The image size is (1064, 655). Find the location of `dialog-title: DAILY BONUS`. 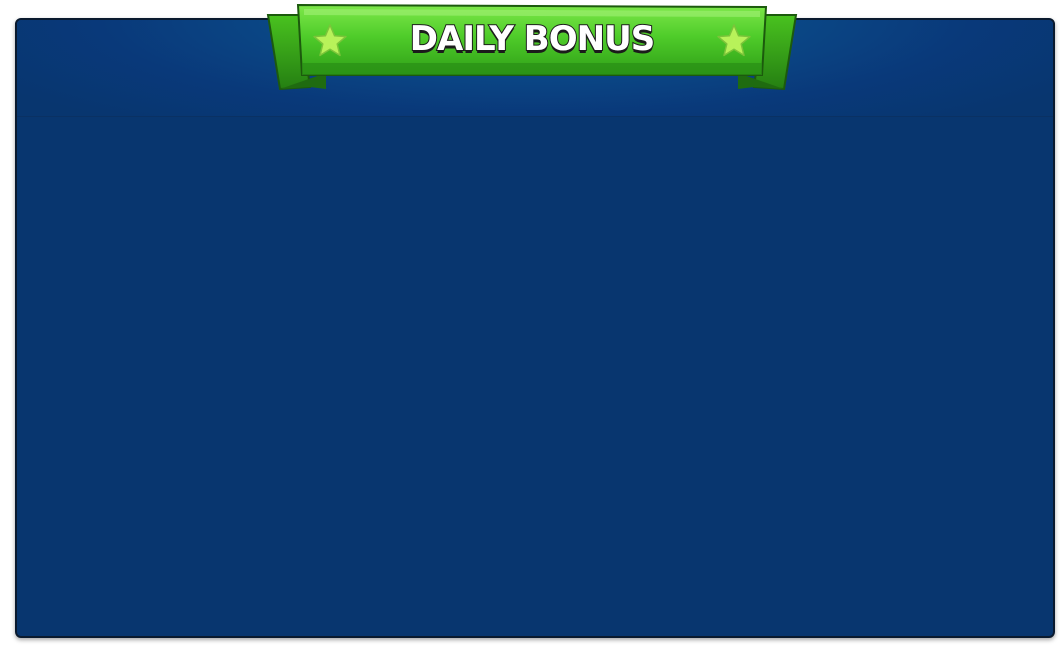

dialog-title: DAILY BONUS is located at coordinates (532, 39).